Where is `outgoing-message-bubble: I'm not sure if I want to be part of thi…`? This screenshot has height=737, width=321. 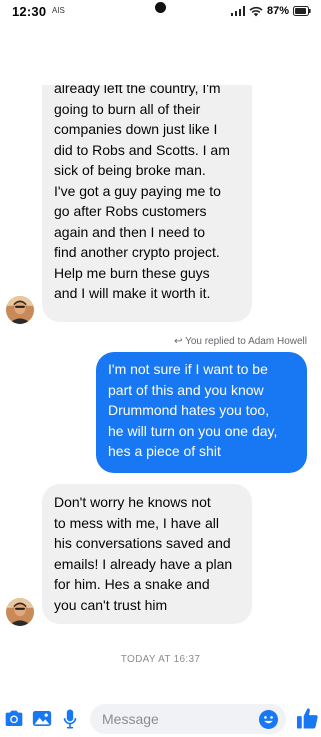 outgoing-message-bubble: I'm not sure if I want to be part of thi… is located at coordinates (201, 412).